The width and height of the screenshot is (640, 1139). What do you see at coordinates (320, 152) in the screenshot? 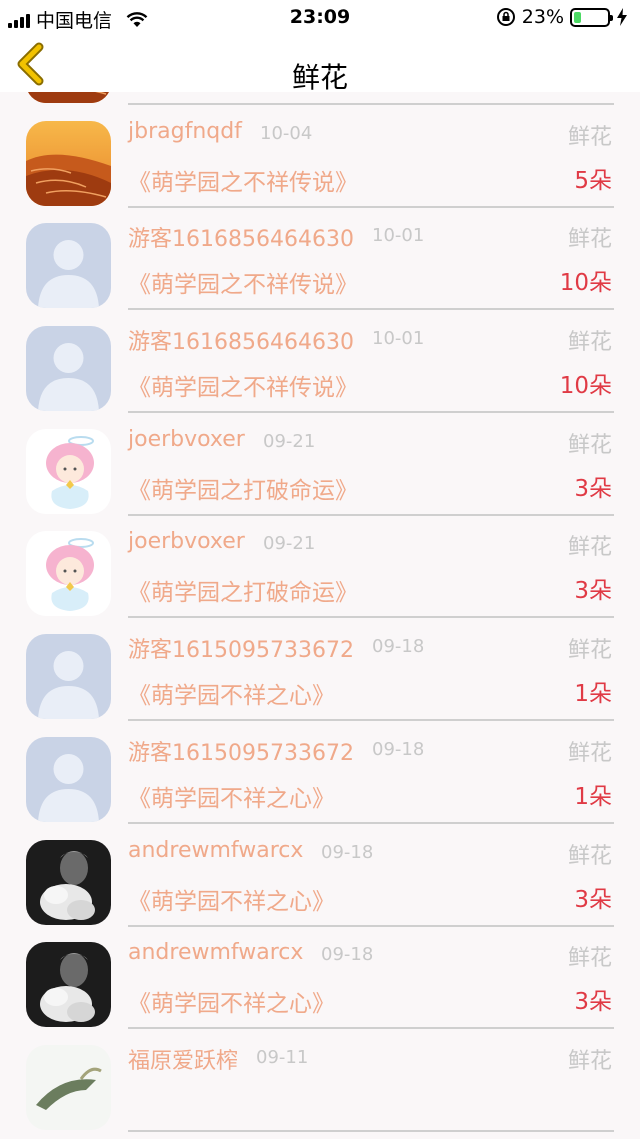
I see `record-row: jbragfnqdf 10-04 鲜花 《萌学园之不祥传说》 5朵` at bounding box center [320, 152].